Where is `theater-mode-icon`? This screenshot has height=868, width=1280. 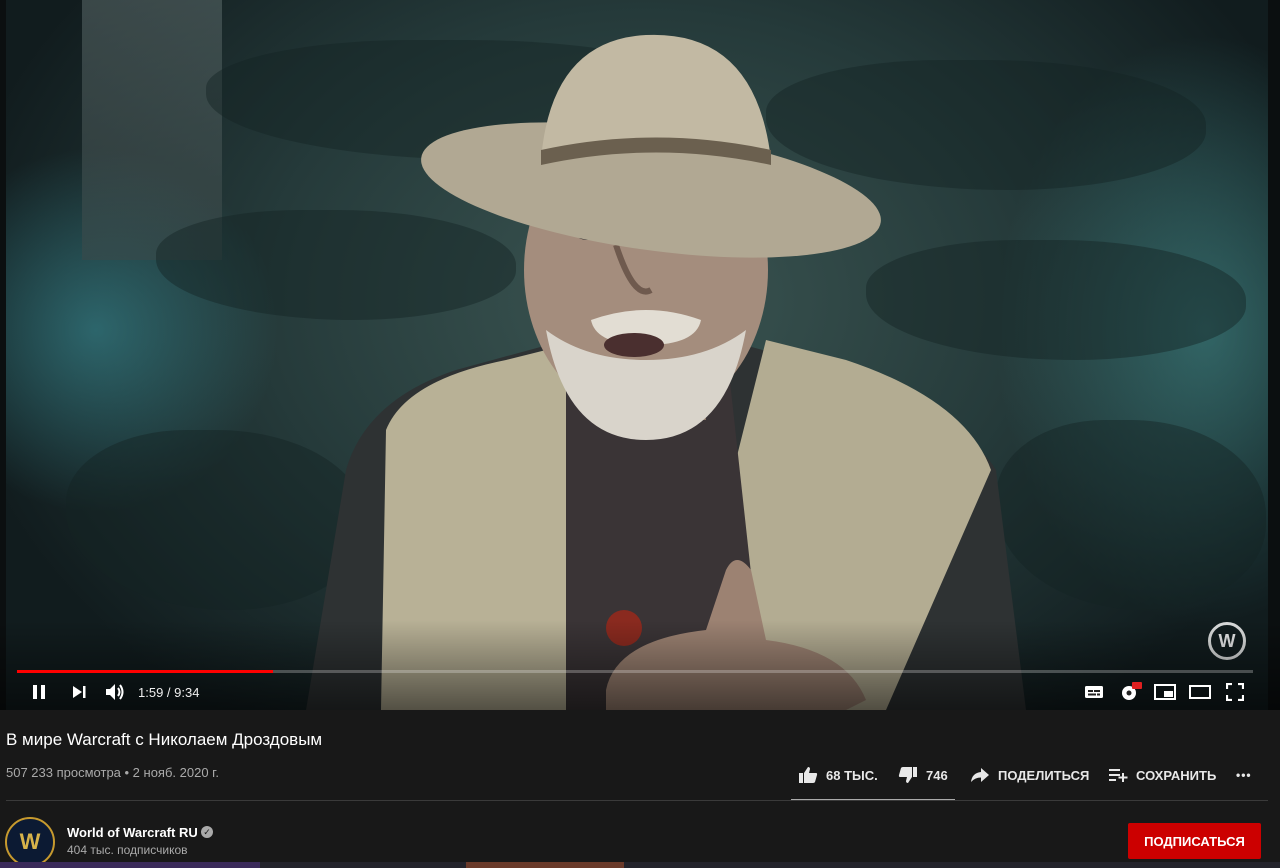 theater-mode-icon is located at coordinates (1200, 692).